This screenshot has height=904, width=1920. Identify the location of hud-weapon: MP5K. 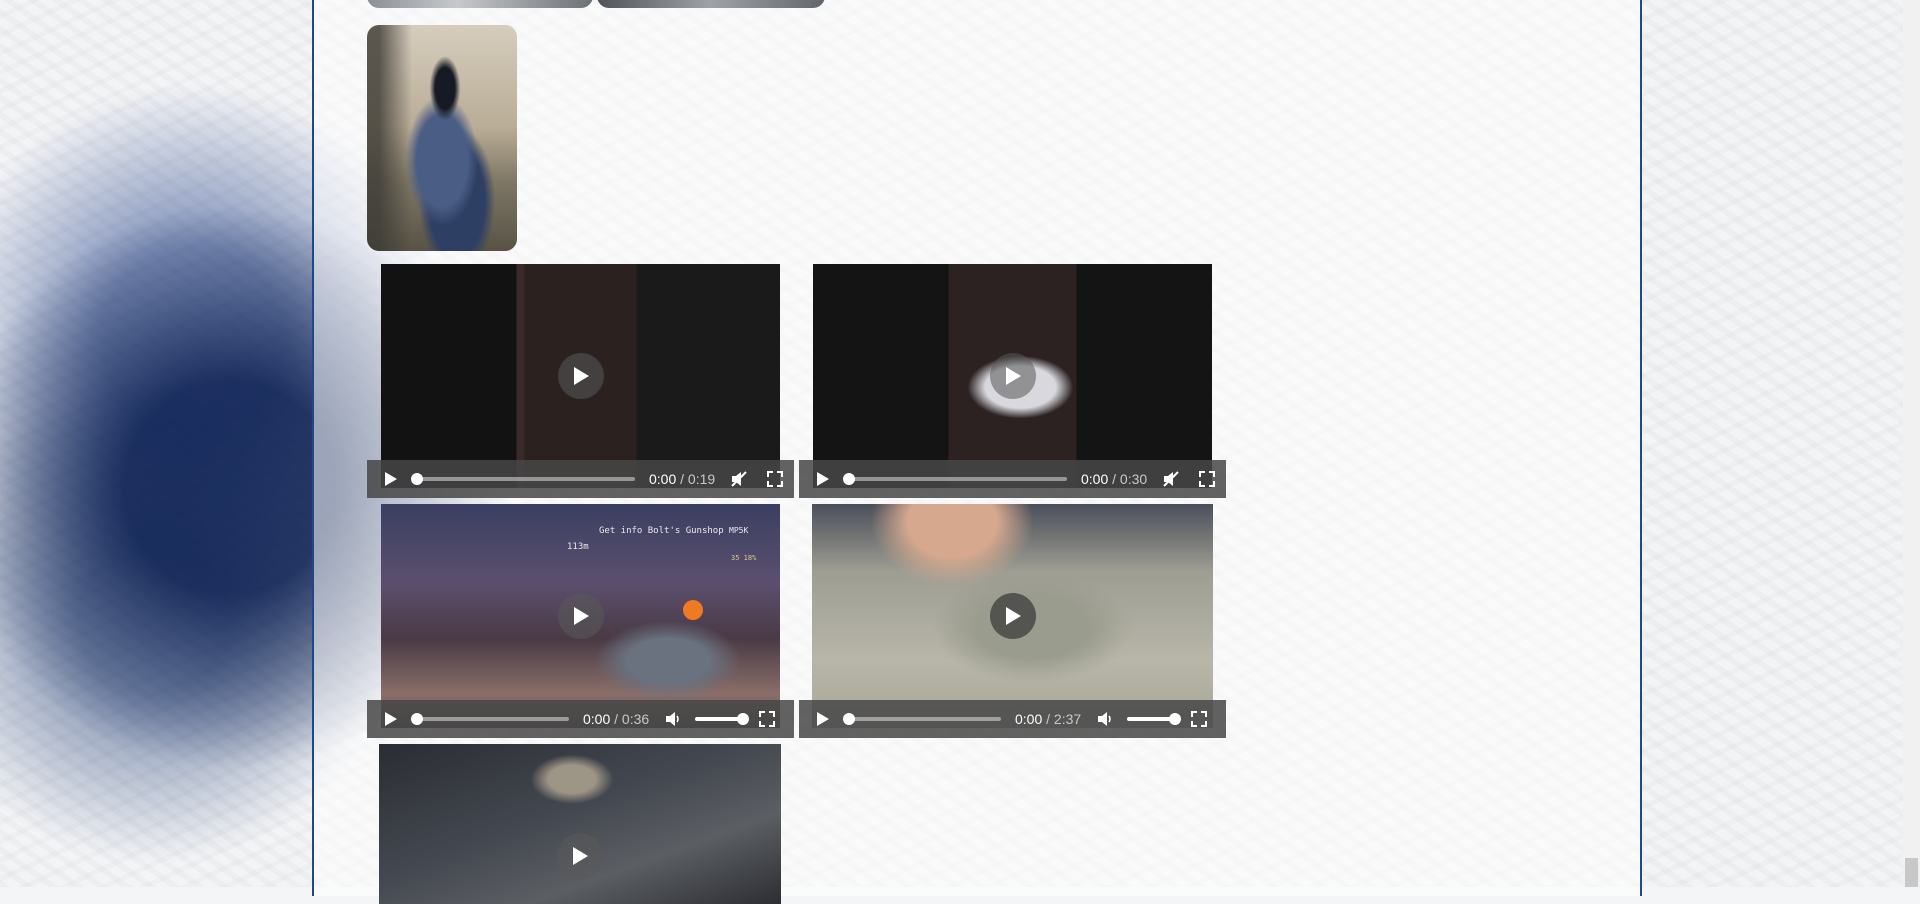
(739, 530).